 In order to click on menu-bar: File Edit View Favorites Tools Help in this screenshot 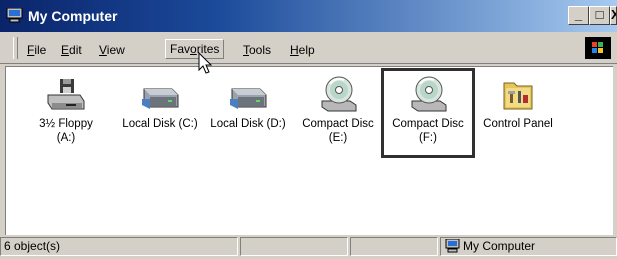, I will do `click(308, 48)`.